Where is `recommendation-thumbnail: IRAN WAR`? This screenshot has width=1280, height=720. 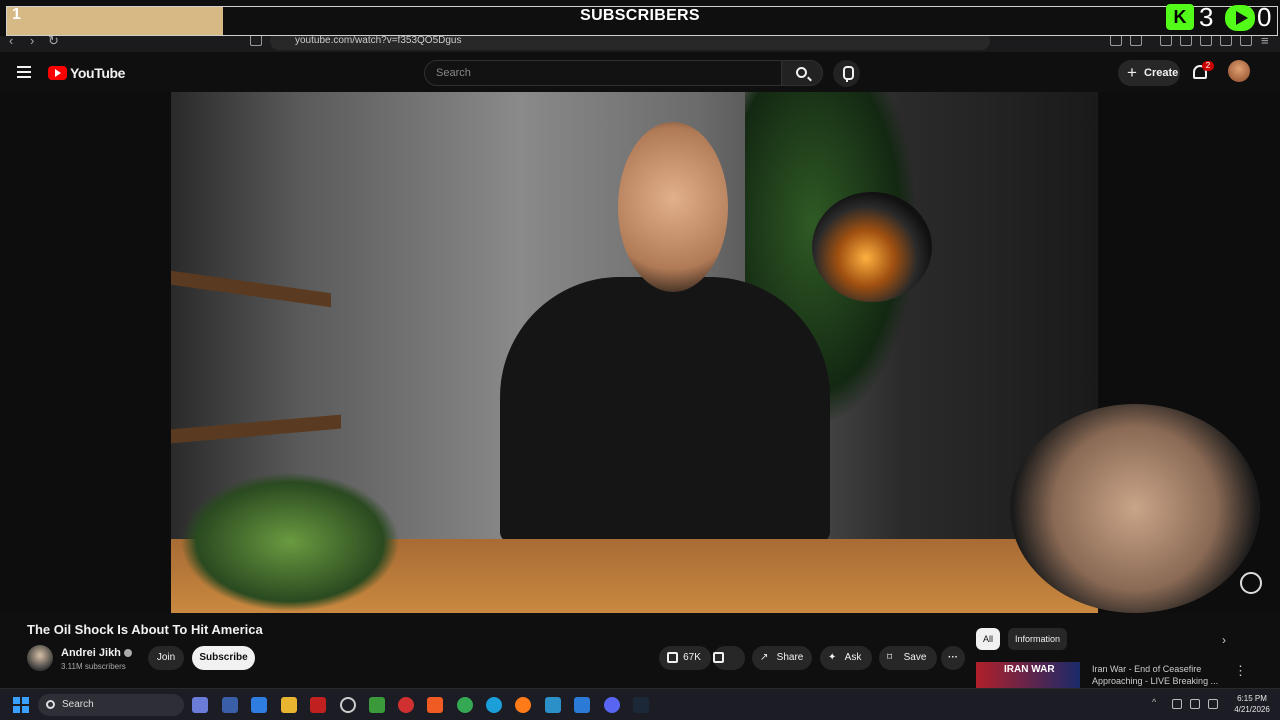 recommendation-thumbnail: IRAN WAR is located at coordinates (1028, 675).